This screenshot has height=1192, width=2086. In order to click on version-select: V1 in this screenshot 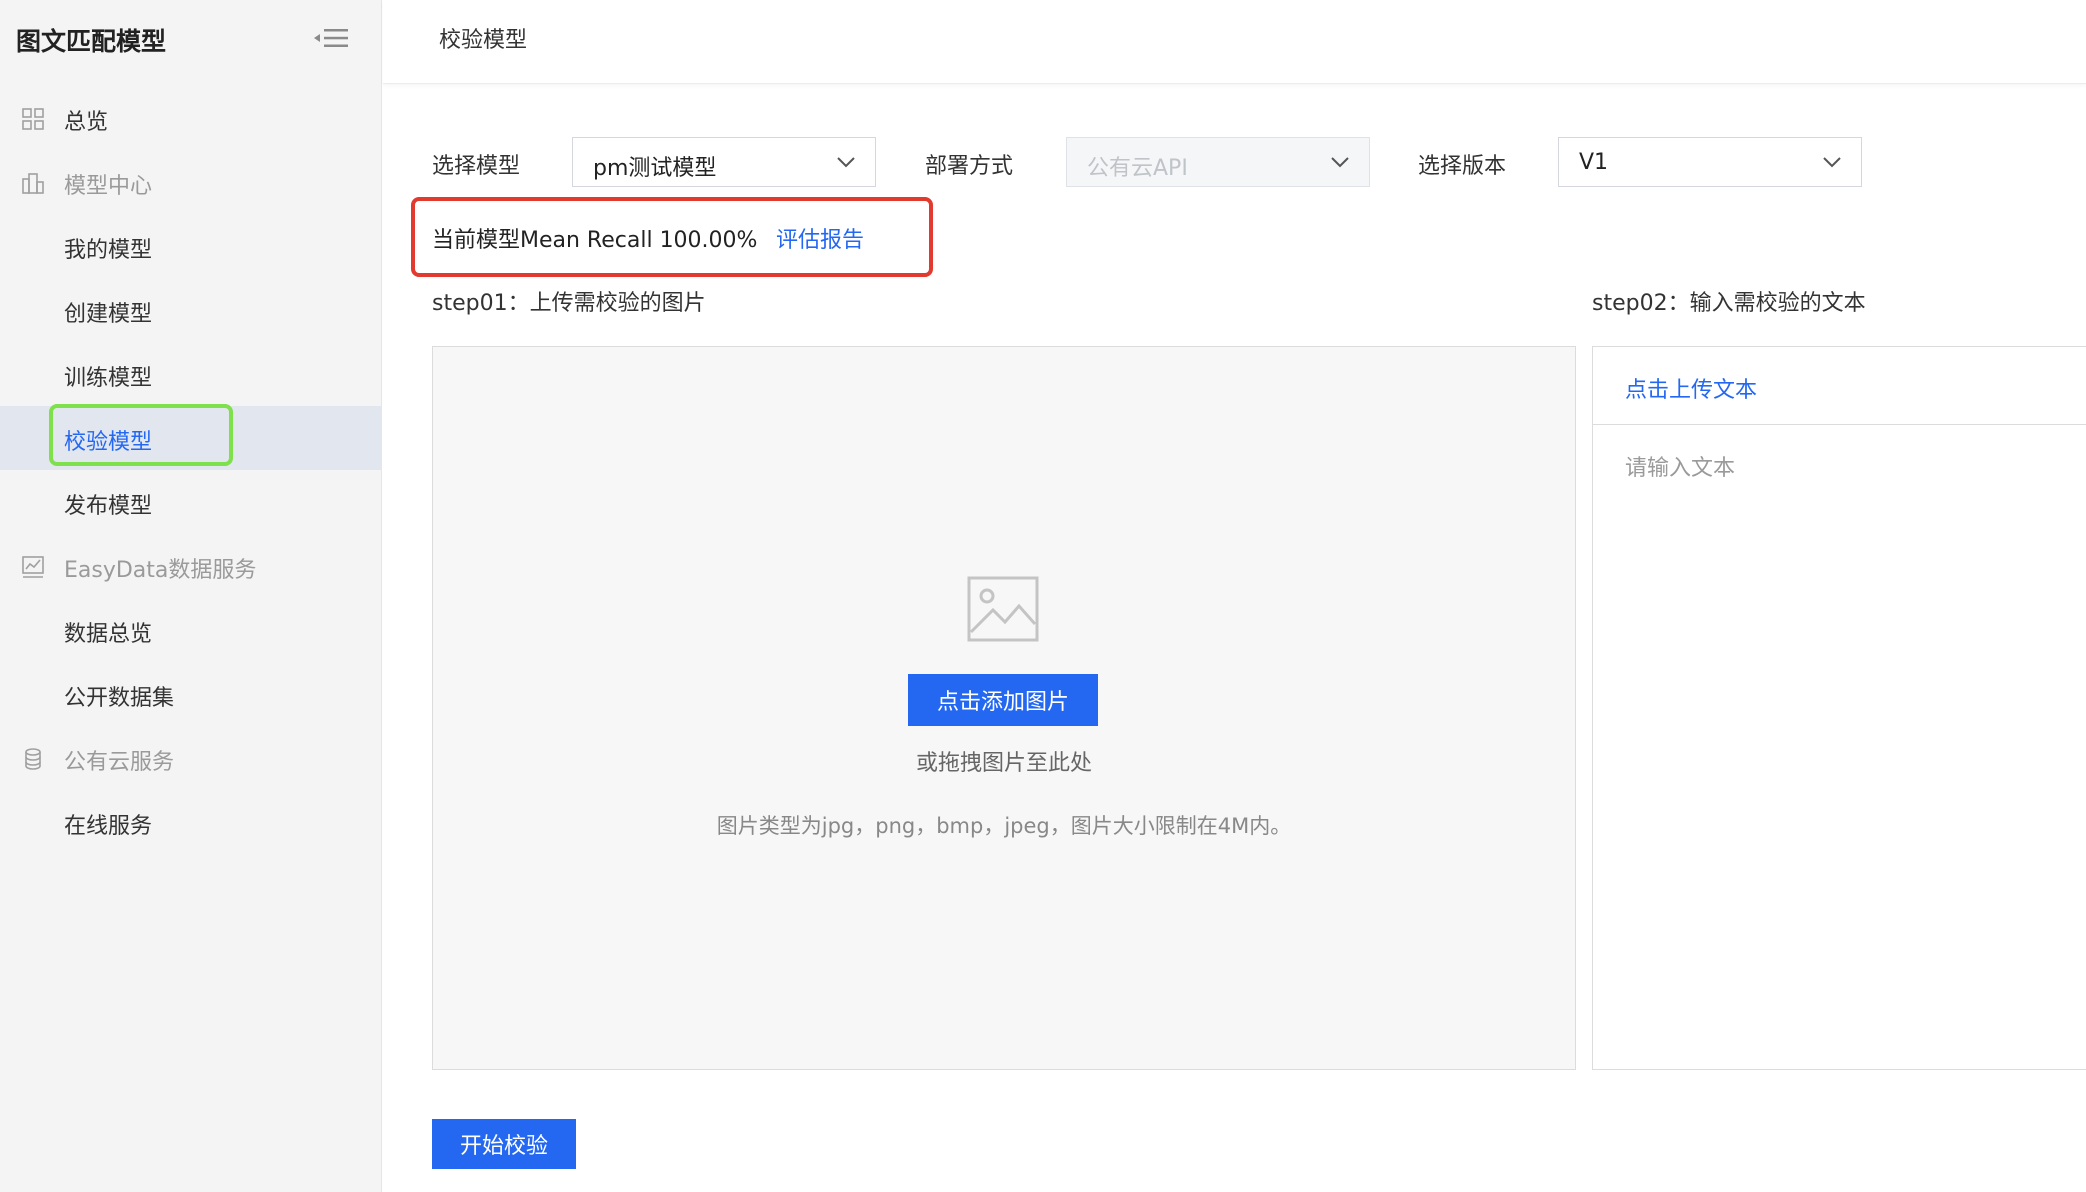, I will do `click(1710, 162)`.